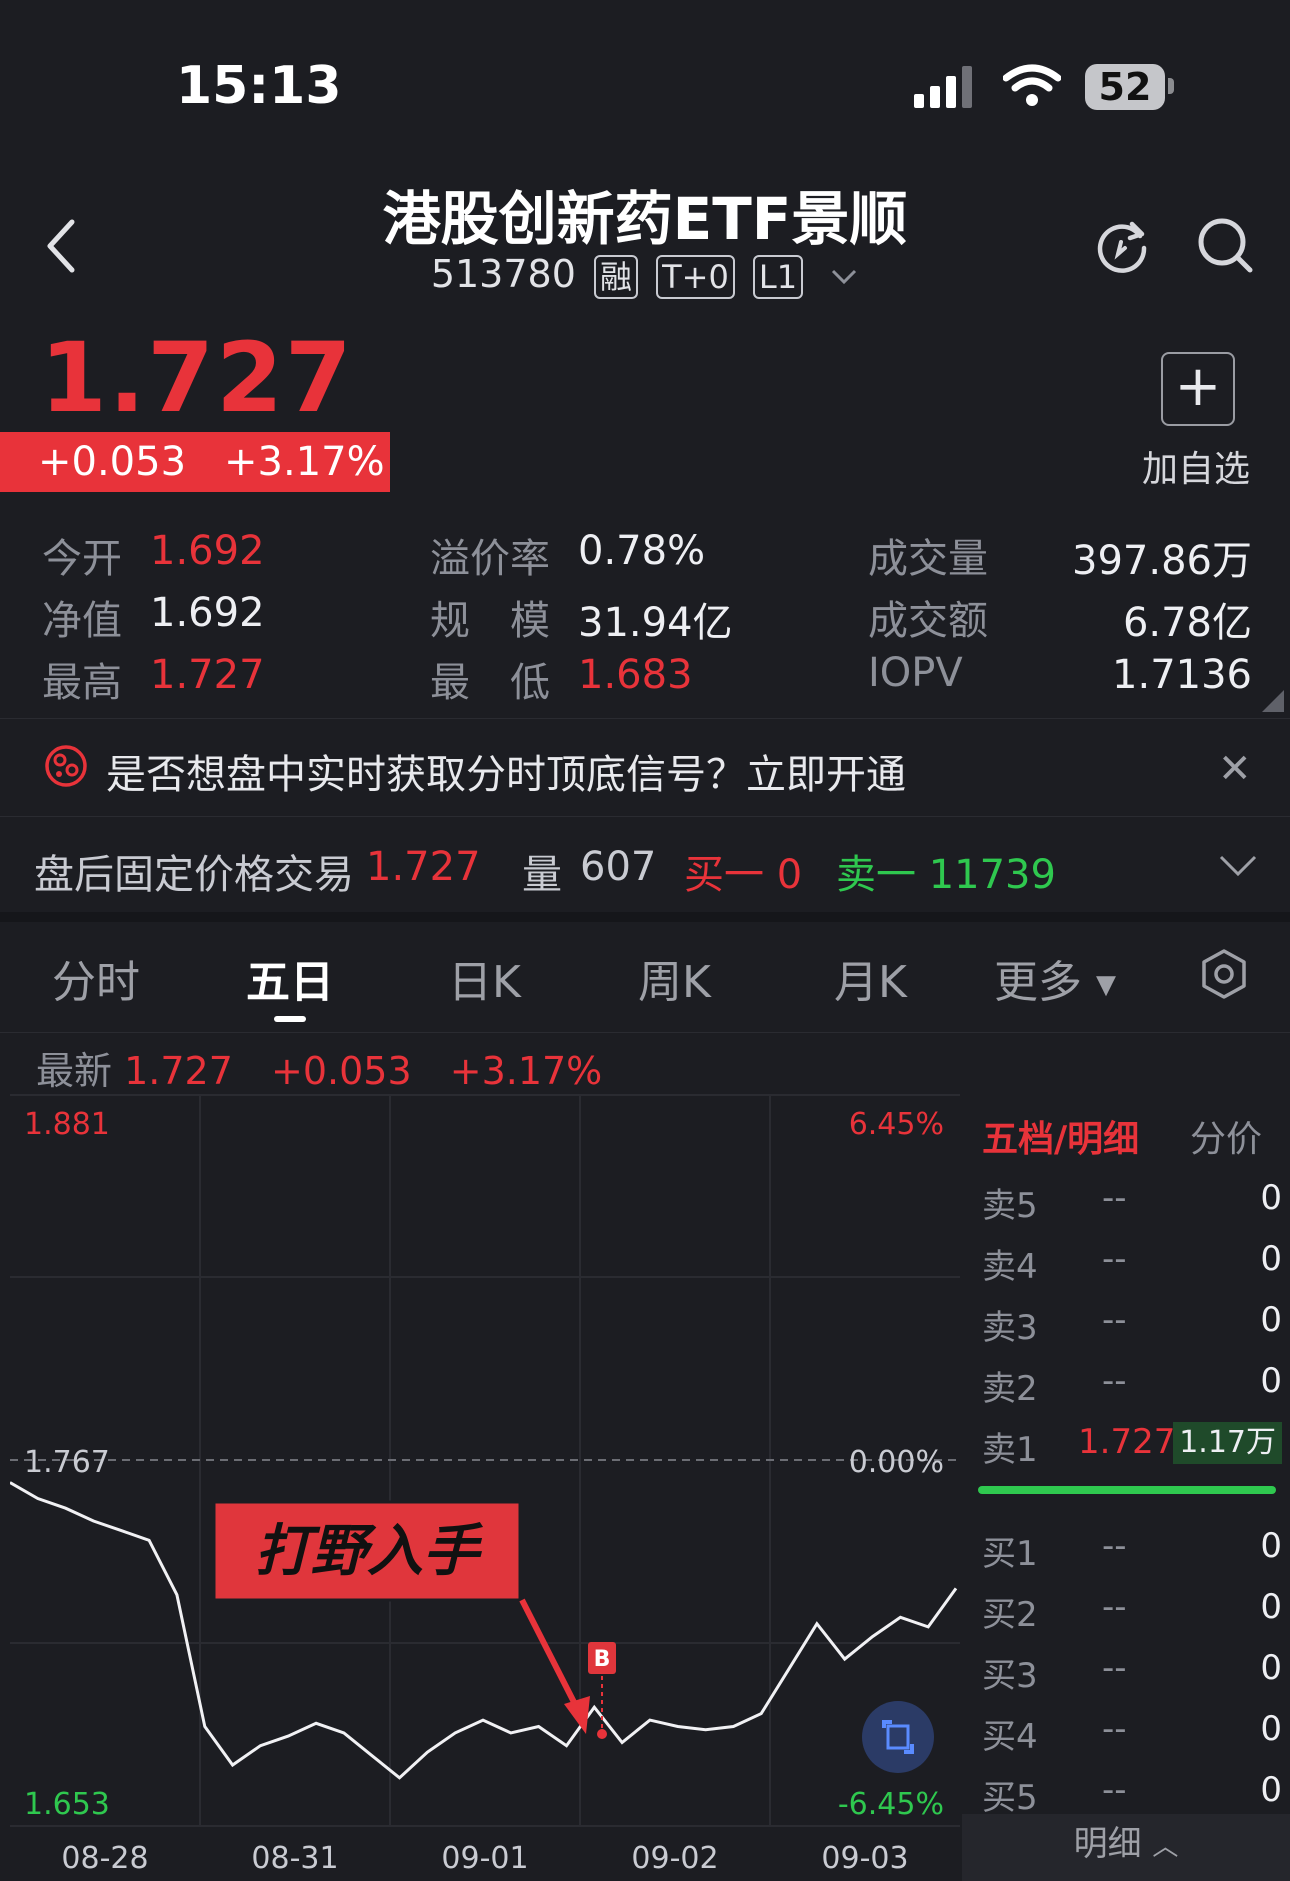  Describe the element at coordinates (674, 978) in the screenshot. I see `tab-weekly-k: 周K` at that location.